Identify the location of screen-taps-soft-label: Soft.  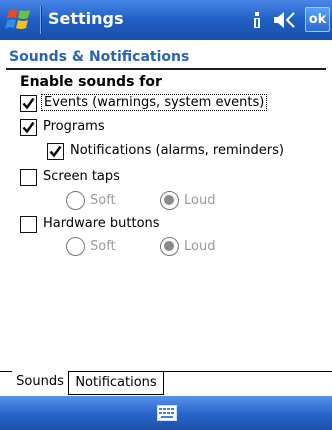
(103, 200).